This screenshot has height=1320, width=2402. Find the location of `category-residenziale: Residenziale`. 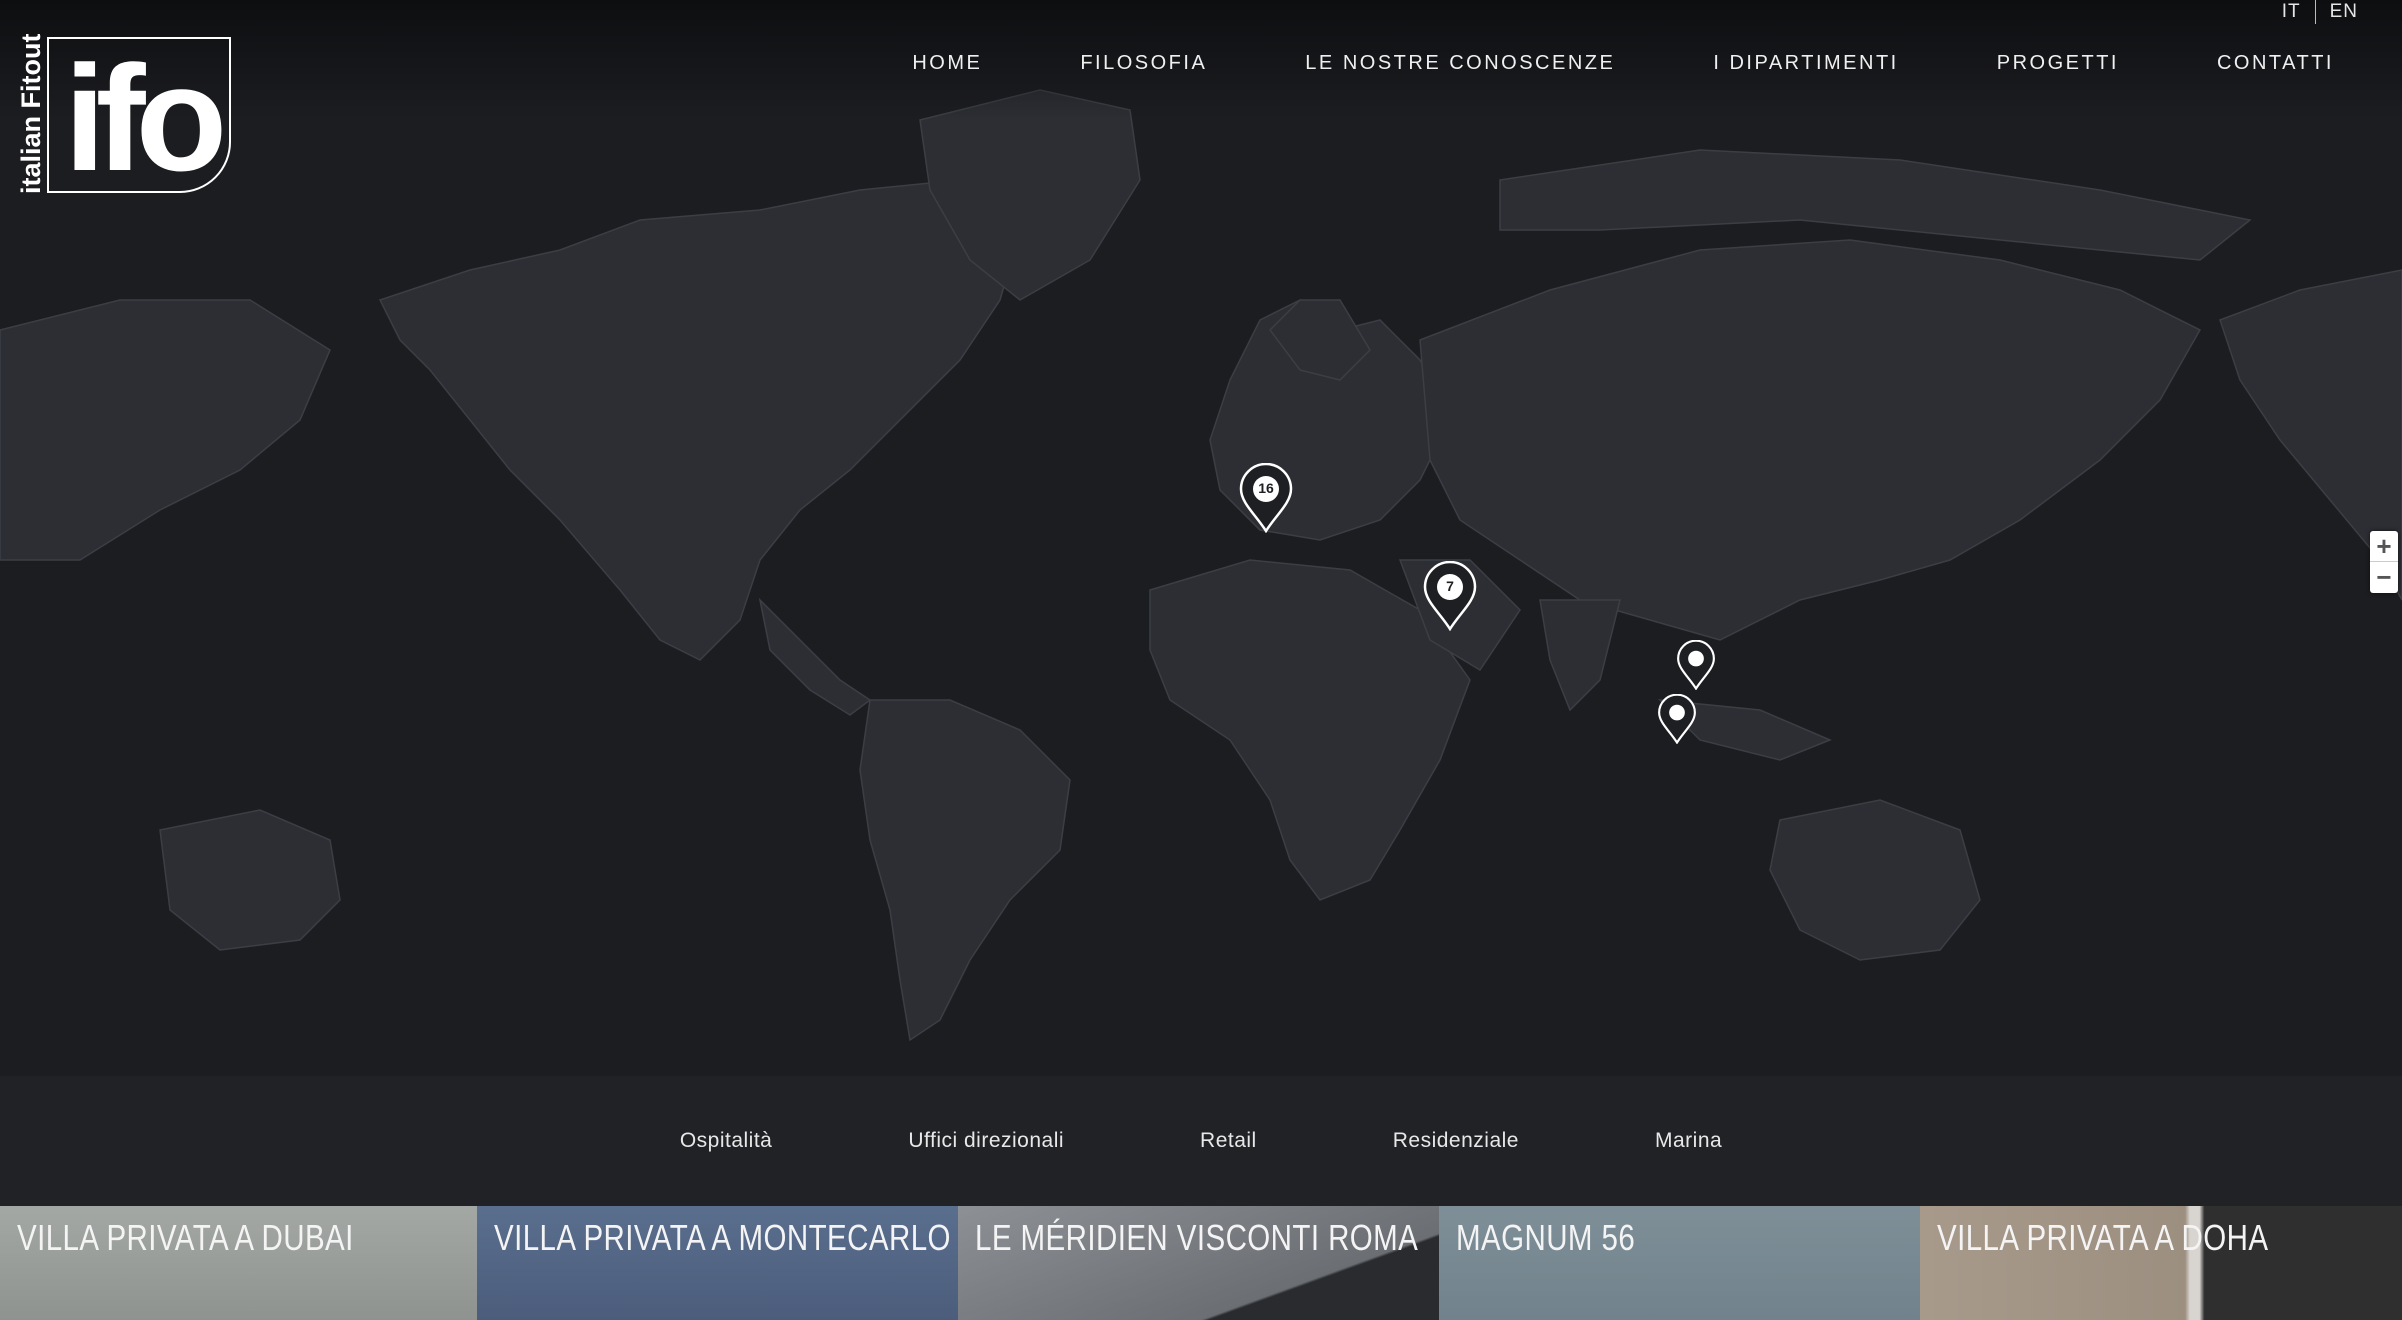

category-residenziale: Residenziale is located at coordinates (1456, 1141).